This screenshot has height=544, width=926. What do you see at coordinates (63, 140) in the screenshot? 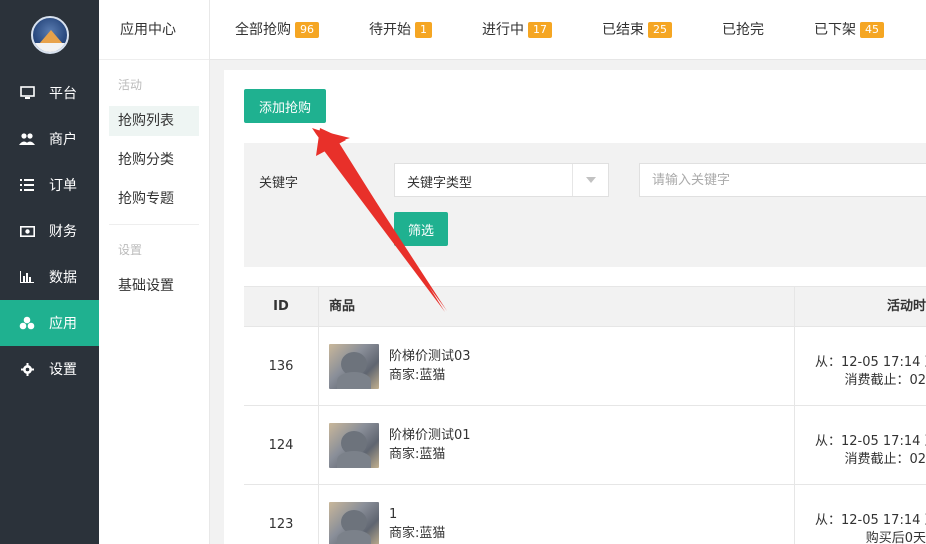
I see `nav-item-label: 商户` at bounding box center [63, 140].